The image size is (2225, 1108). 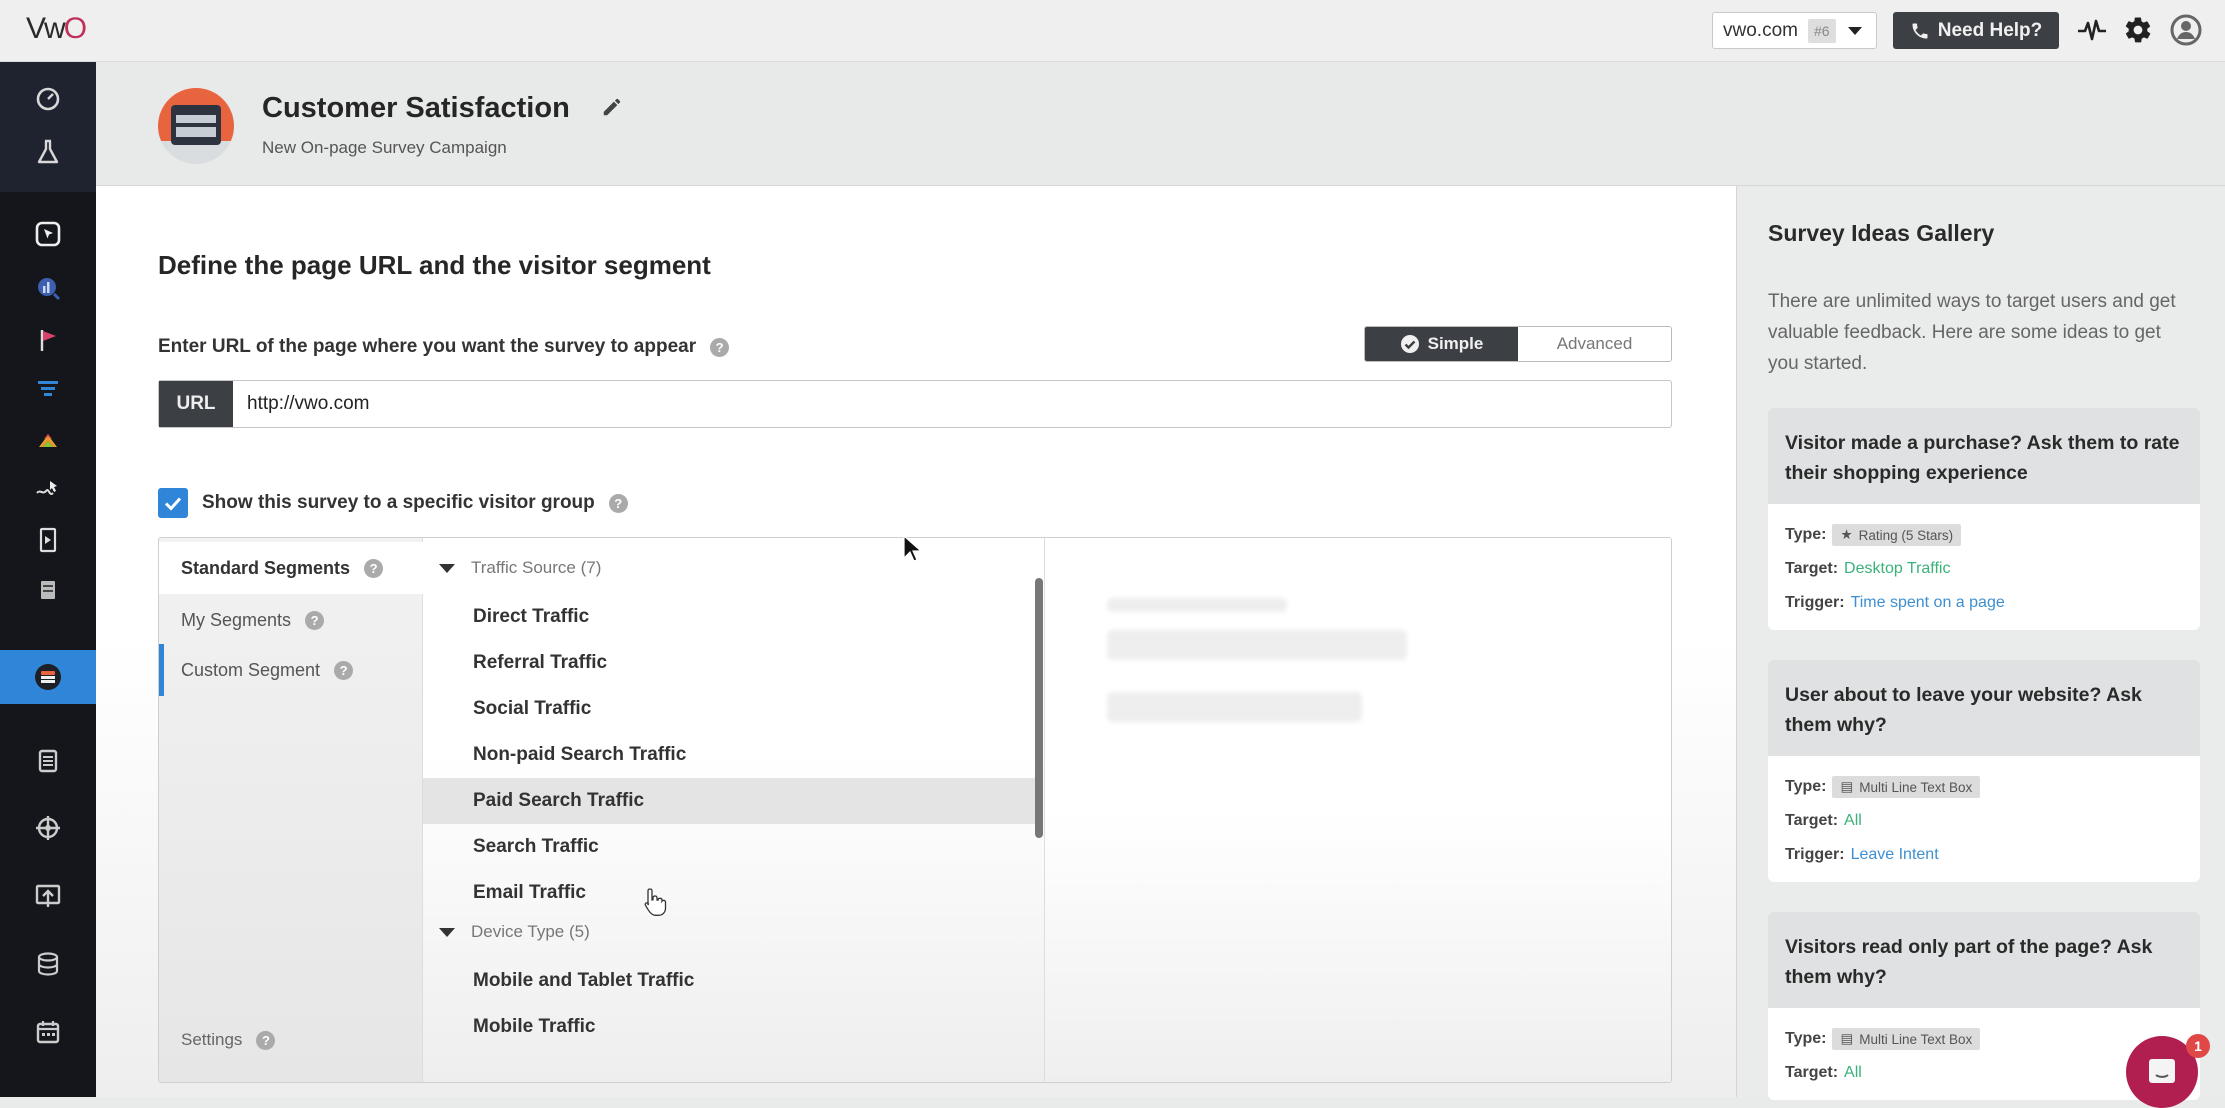 What do you see at coordinates (1927, 602) in the screenshot?
I see `trigger-value: Time spent on a page` at bounding box center [1927, 602].